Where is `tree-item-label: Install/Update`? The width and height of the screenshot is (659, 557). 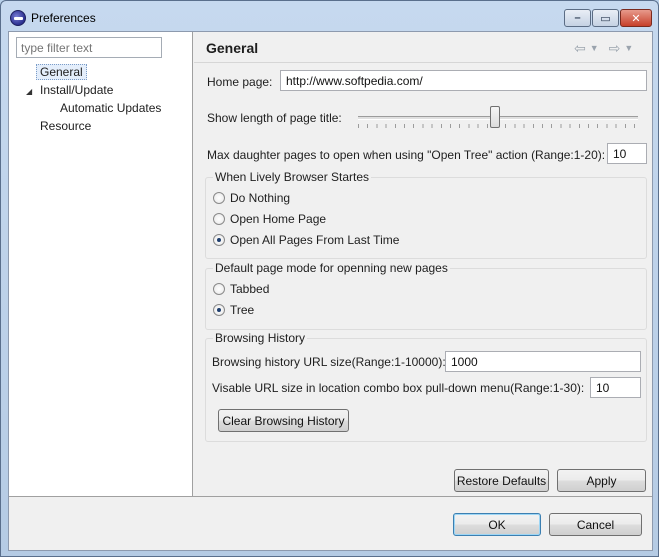
tree-item-label: Install/Update is located at coordinates (77, 90).